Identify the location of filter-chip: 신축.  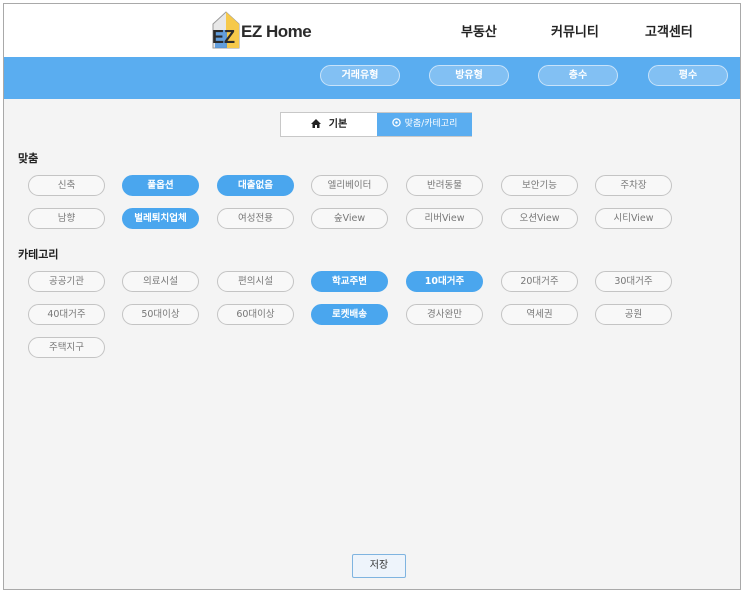
(66, 185).